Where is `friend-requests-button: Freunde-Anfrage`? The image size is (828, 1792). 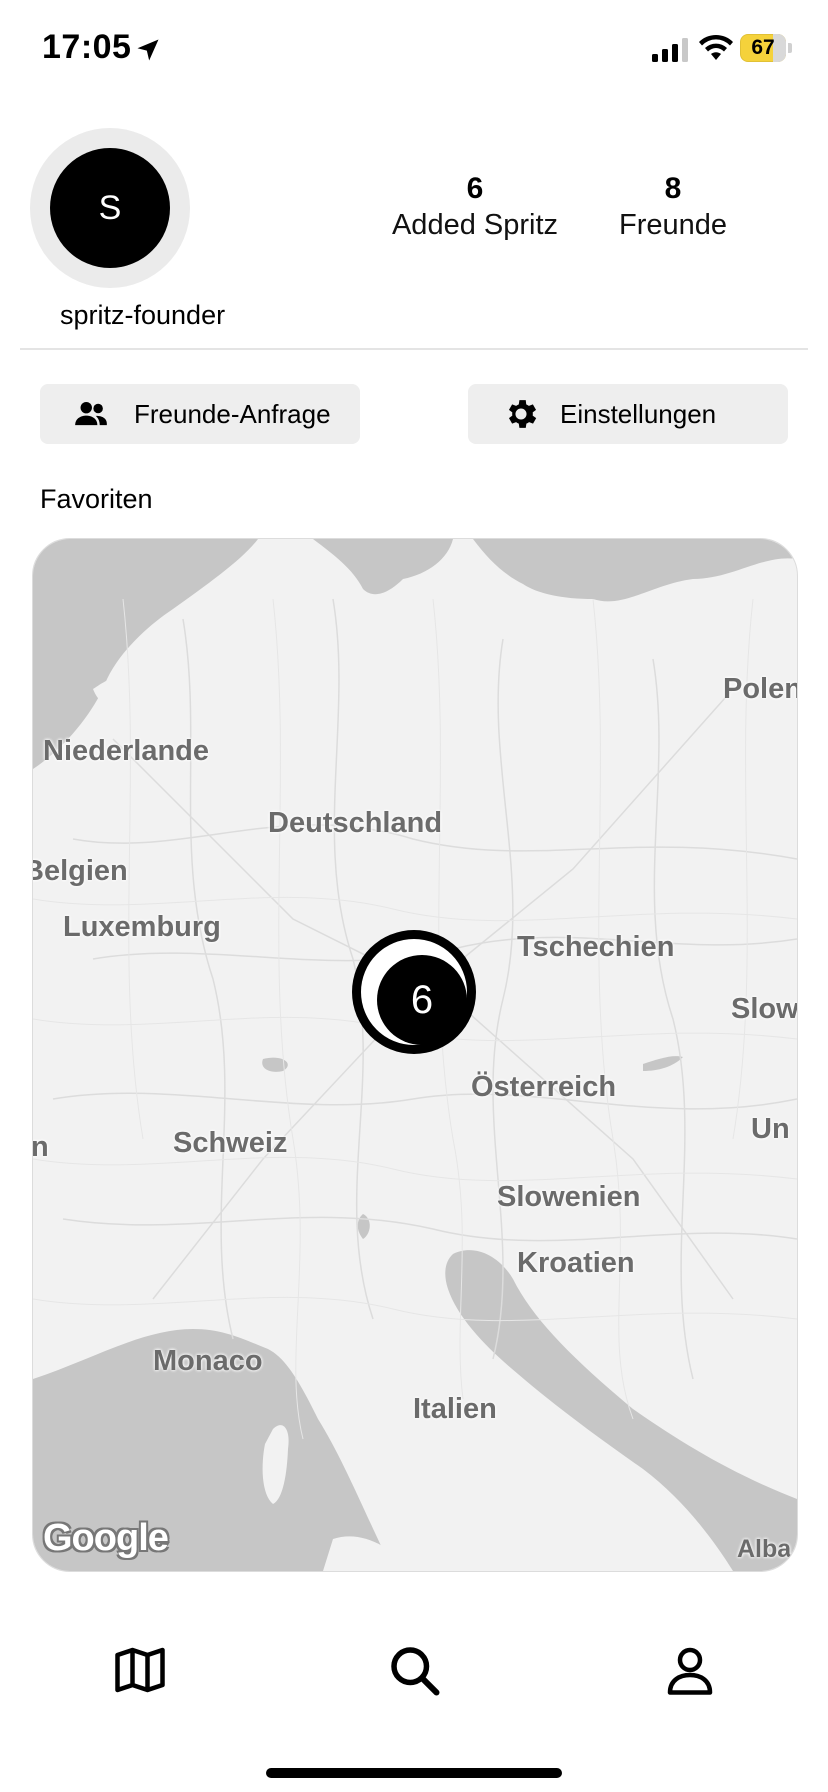 friend-requests-button: Freunde-Anfrage is located at coordinates (200, 414).